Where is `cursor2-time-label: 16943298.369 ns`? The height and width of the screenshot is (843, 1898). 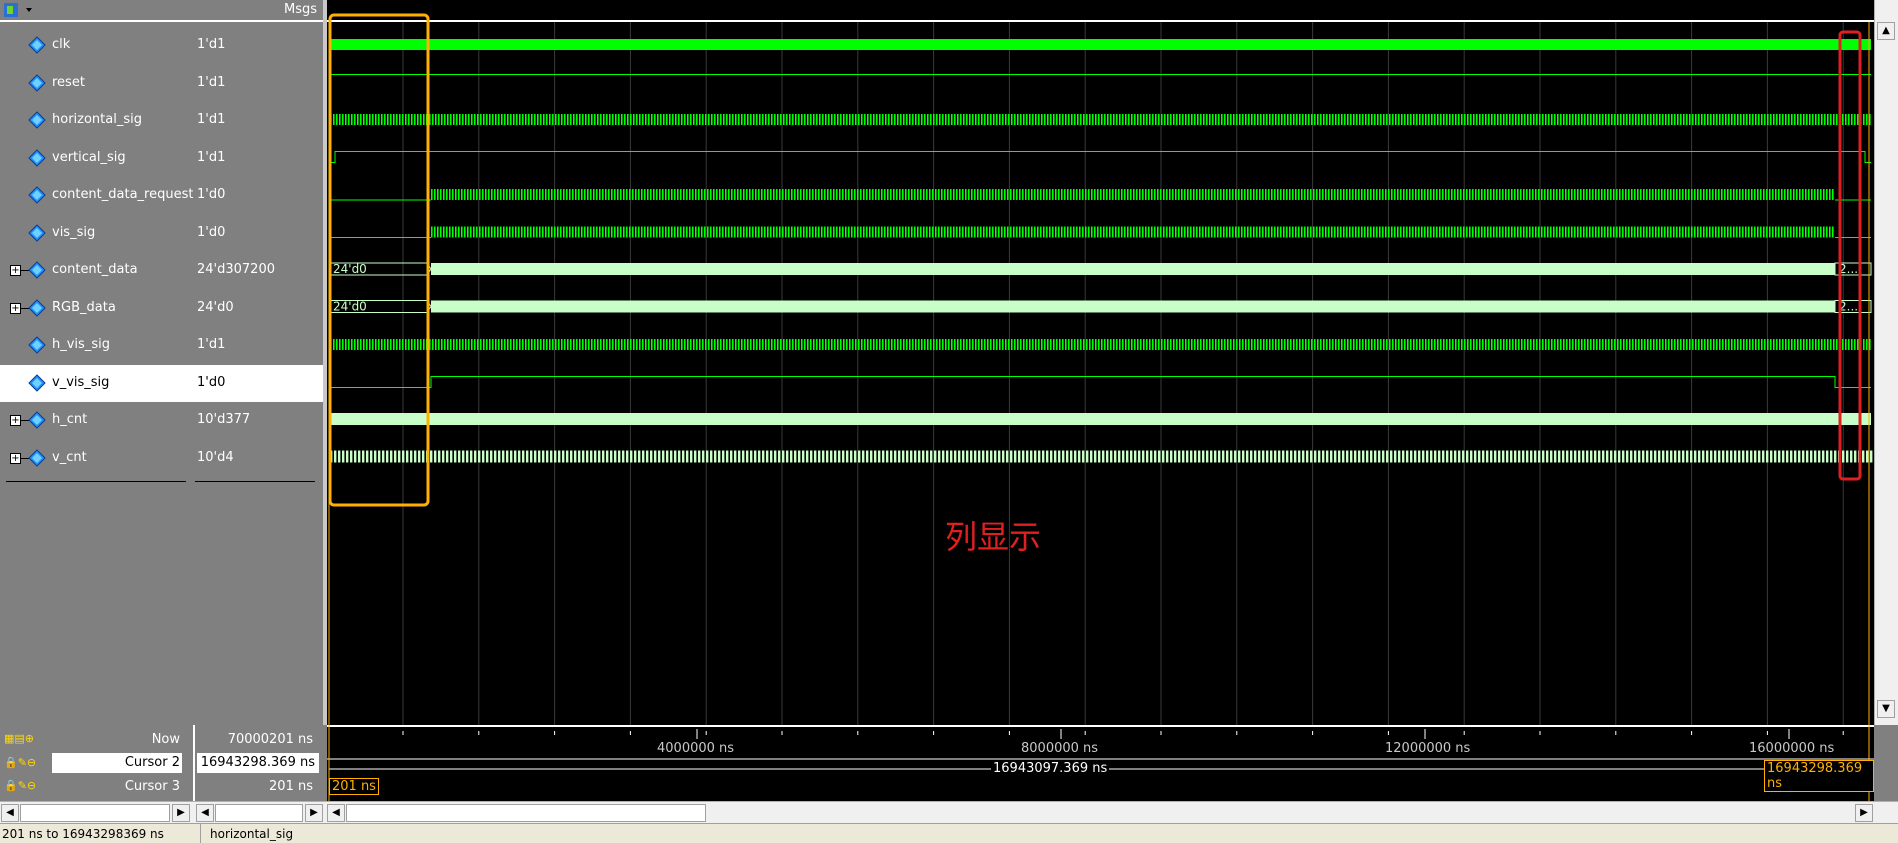 cursor2-time-label: 16943298.369 ns is located at coordinates (1819, 776).